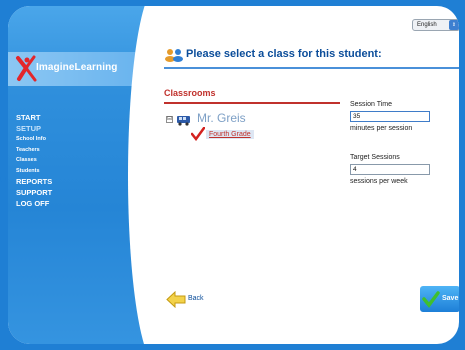 The image size is (465, 350). I want to click on class-link-fourth-grade: Fourth Grade, so click(230, 134).